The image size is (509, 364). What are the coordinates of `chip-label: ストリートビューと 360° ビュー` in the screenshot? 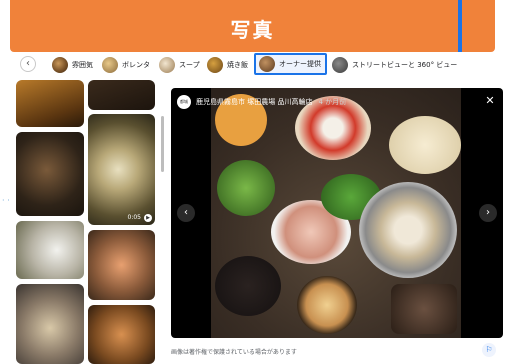 It's located at (405, 65).